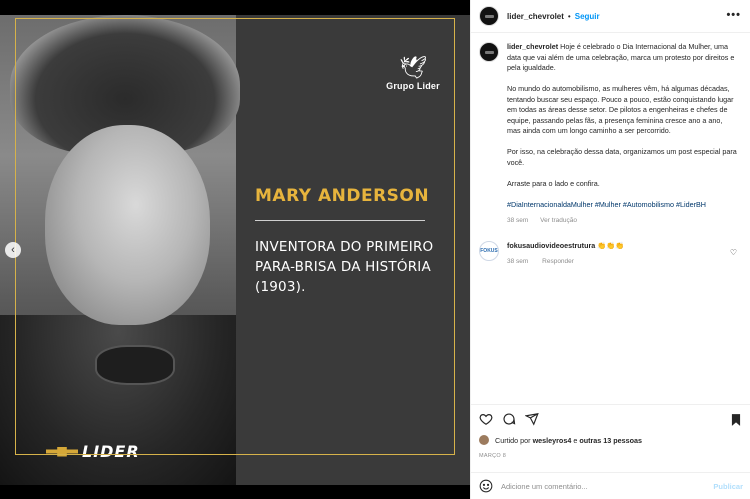 This screenshot has height=499, width=750. I want to click on likes-middle: e, so click(575, 440).